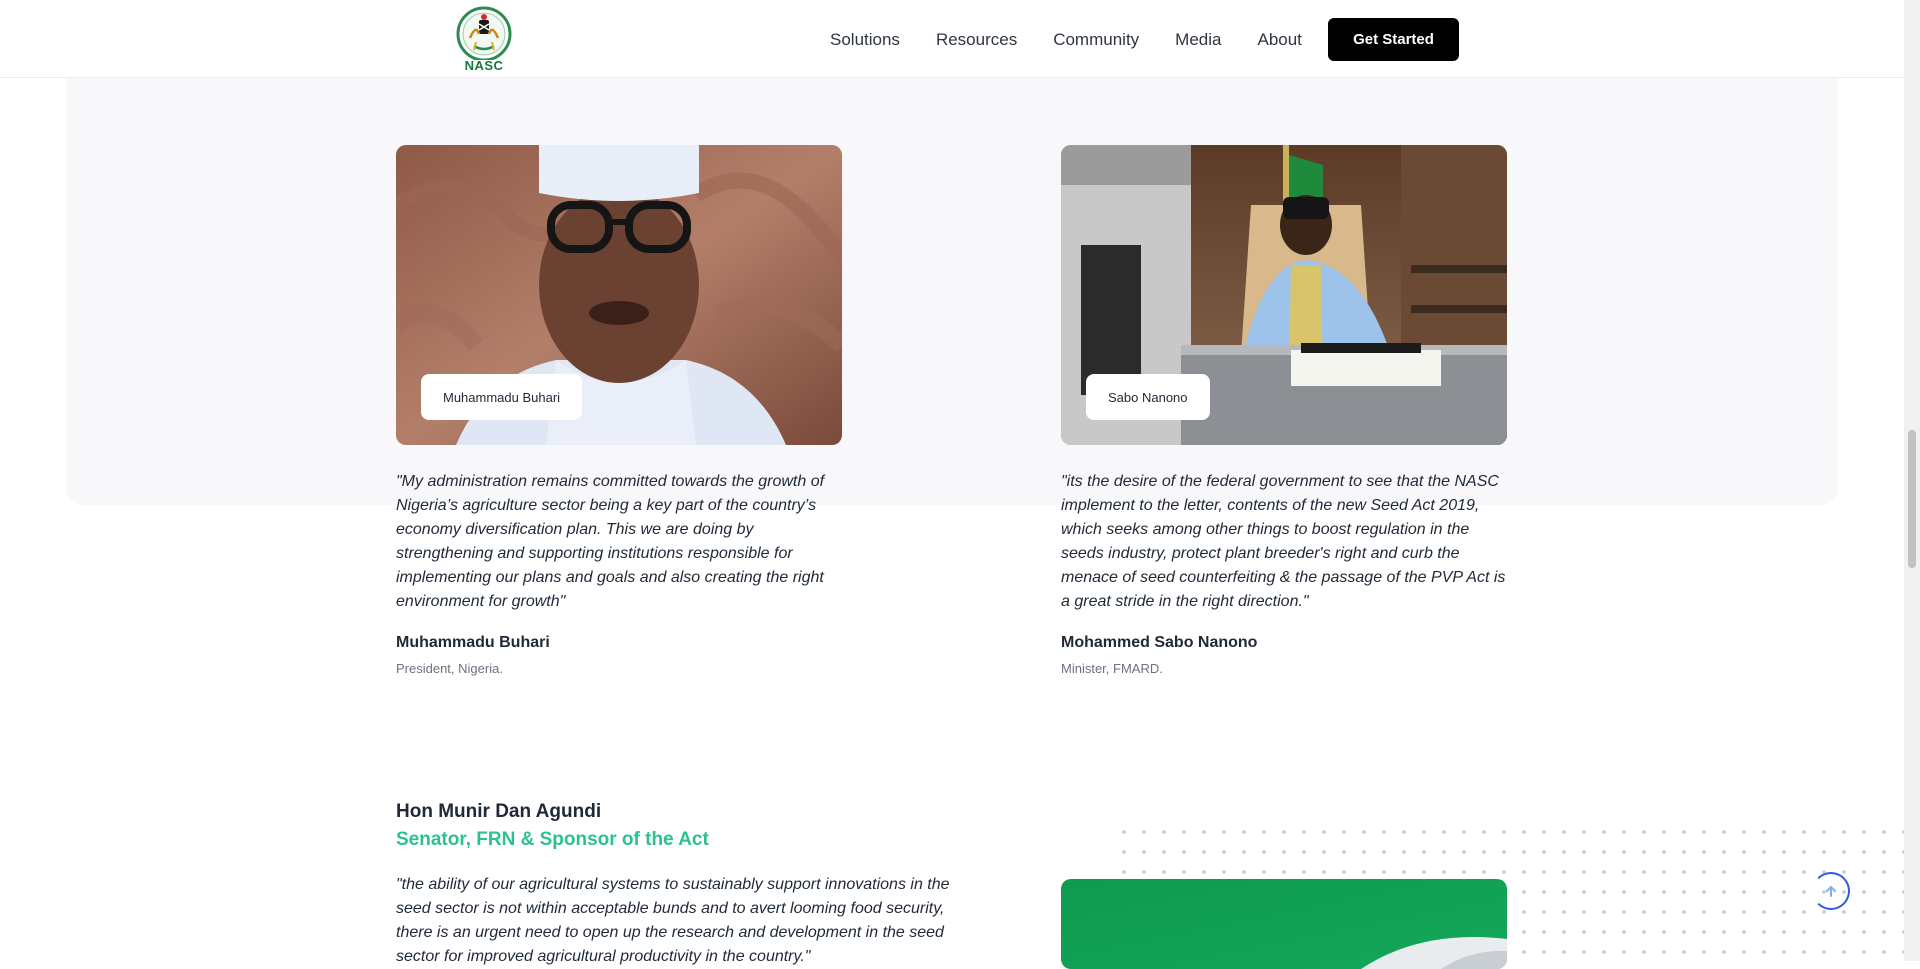 The image size is (1920, 969). Describe the element at coordinates (1096, 40) in the screenshot. I see `nav-community: Community` at that location.